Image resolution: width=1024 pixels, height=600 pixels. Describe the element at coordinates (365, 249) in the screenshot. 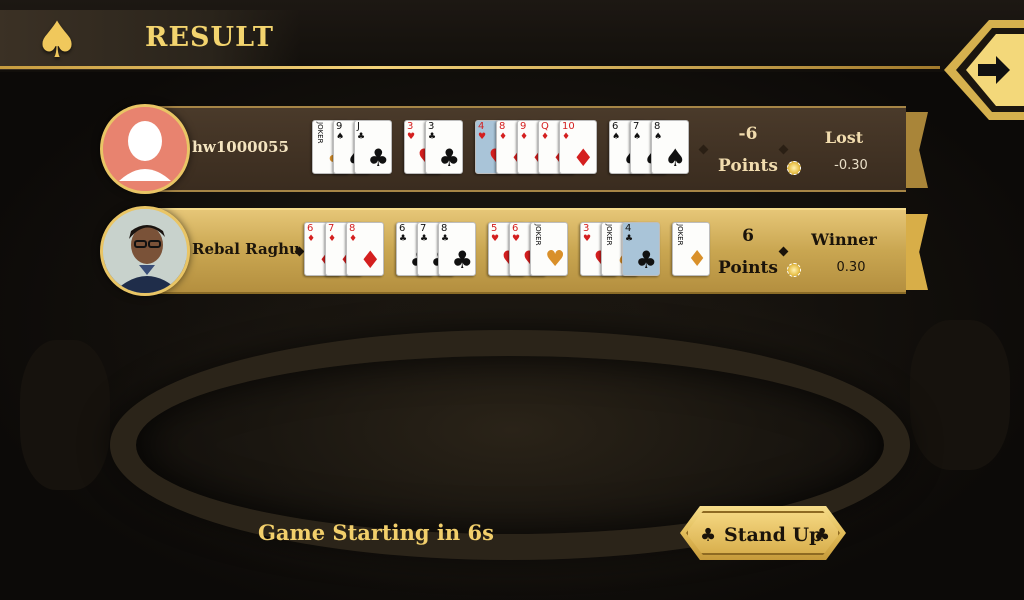

I see `playing-card: 8♦♦` at that location.